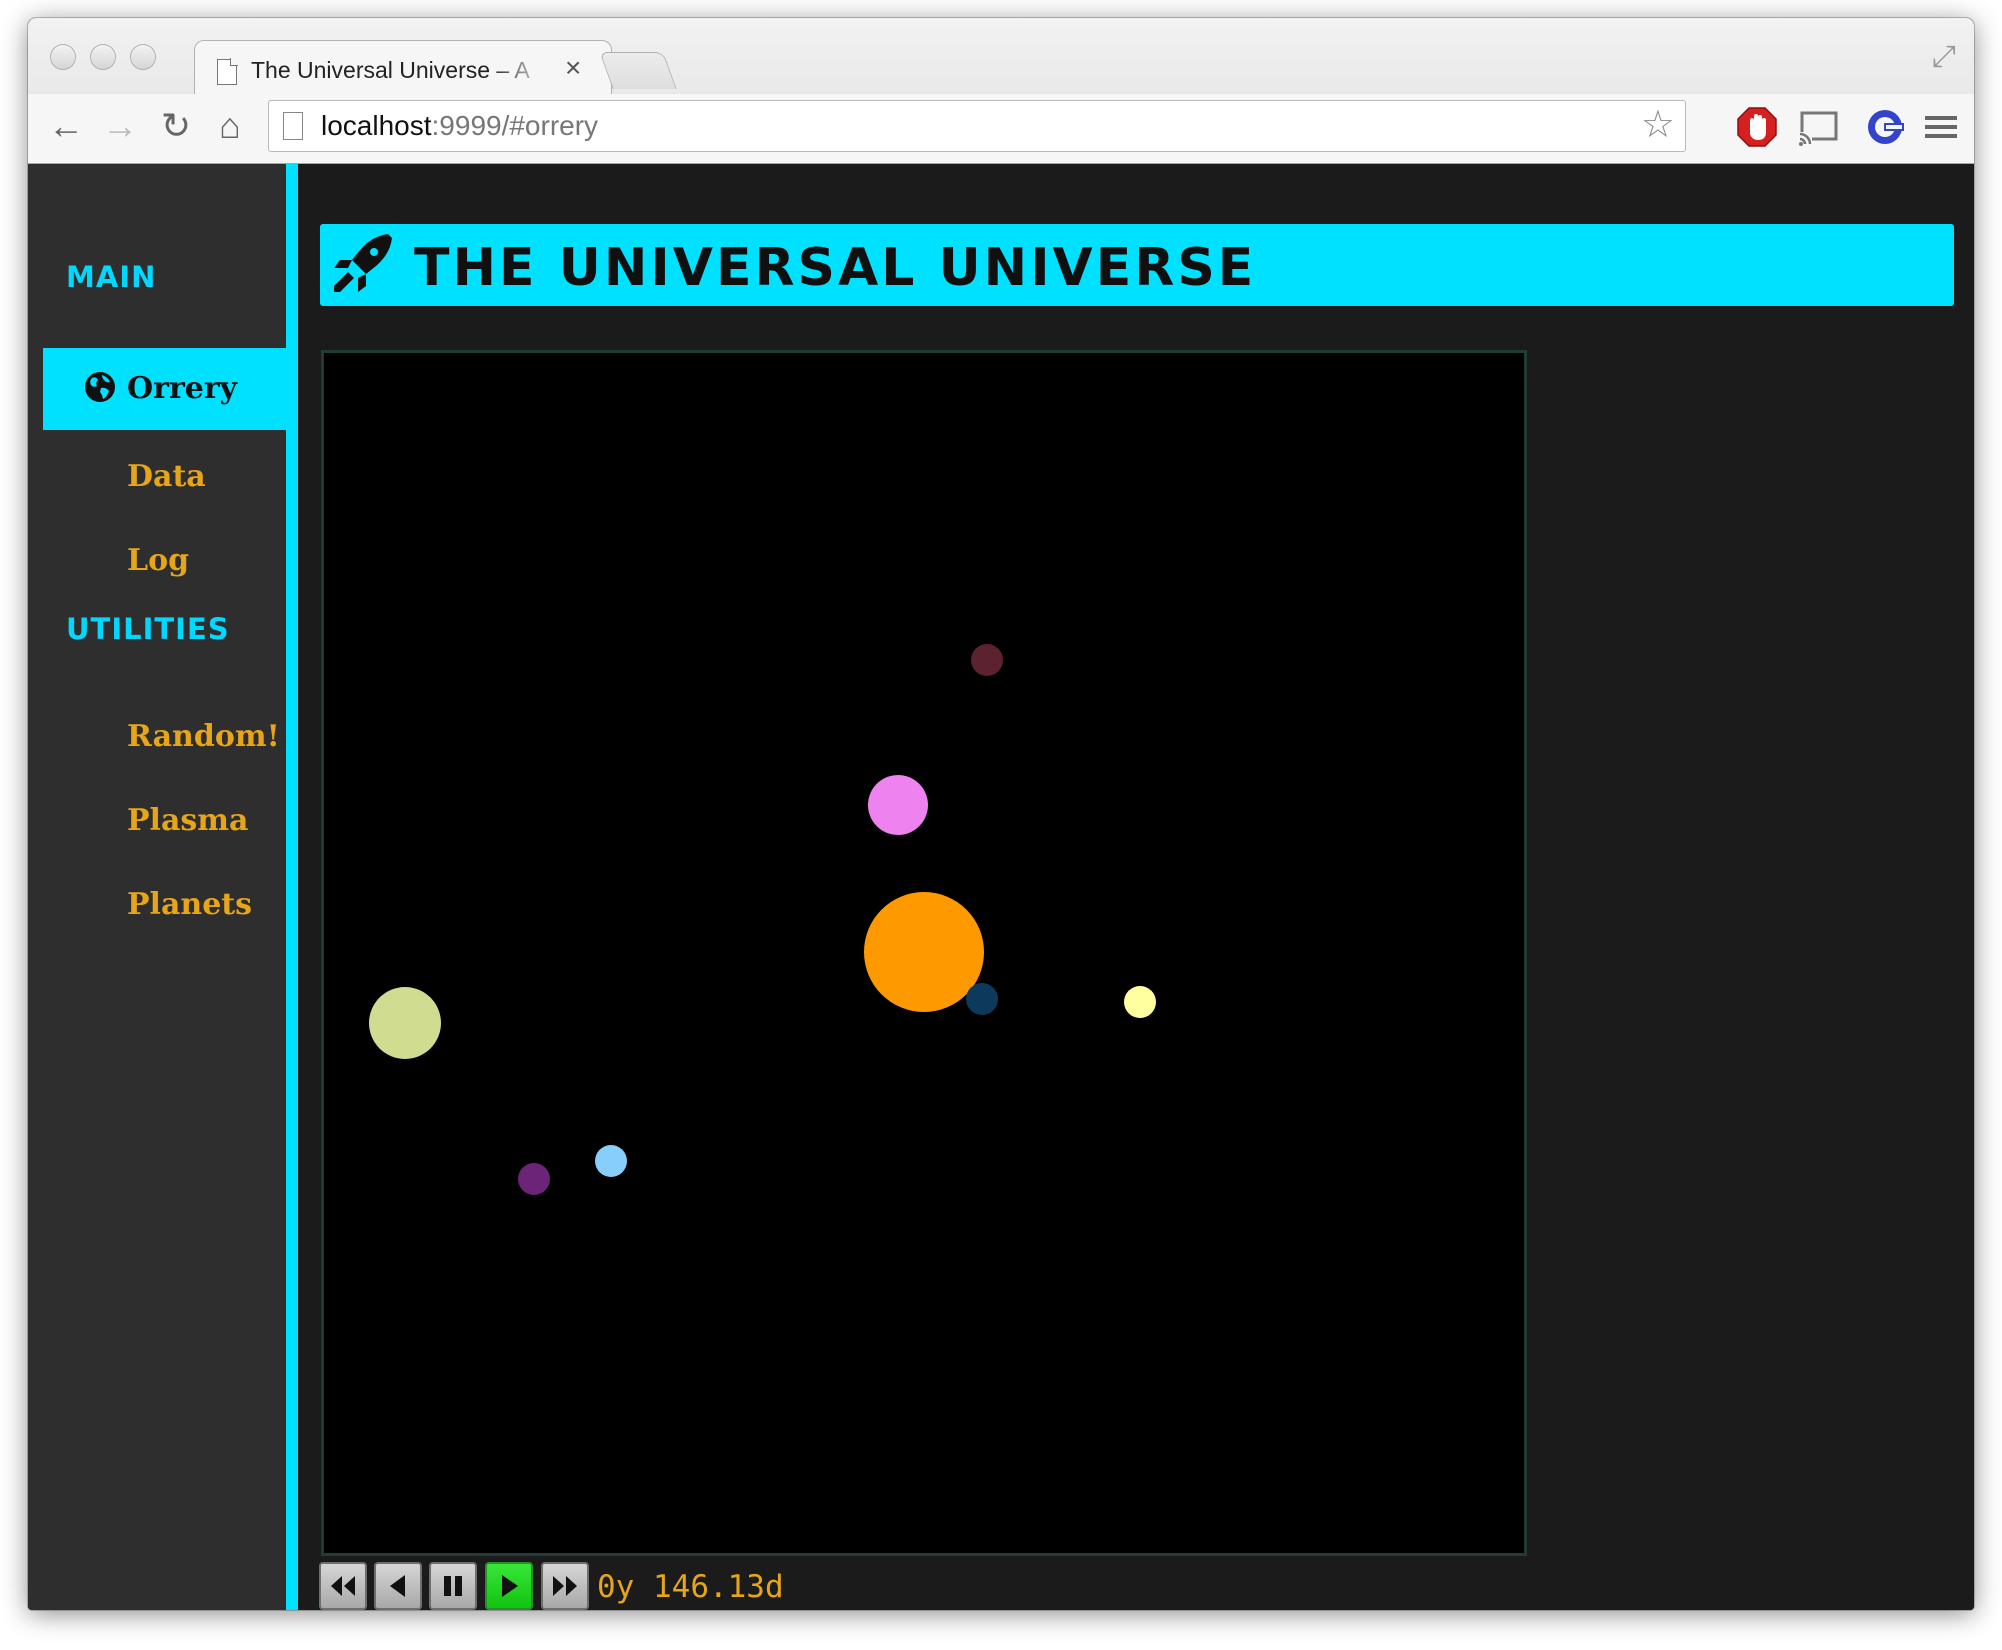 This screenshot has width=2002, height=1650. Describe the element at coordinates (176, 126) in the screenshot. I see `reload-icon: ↻` at that location.